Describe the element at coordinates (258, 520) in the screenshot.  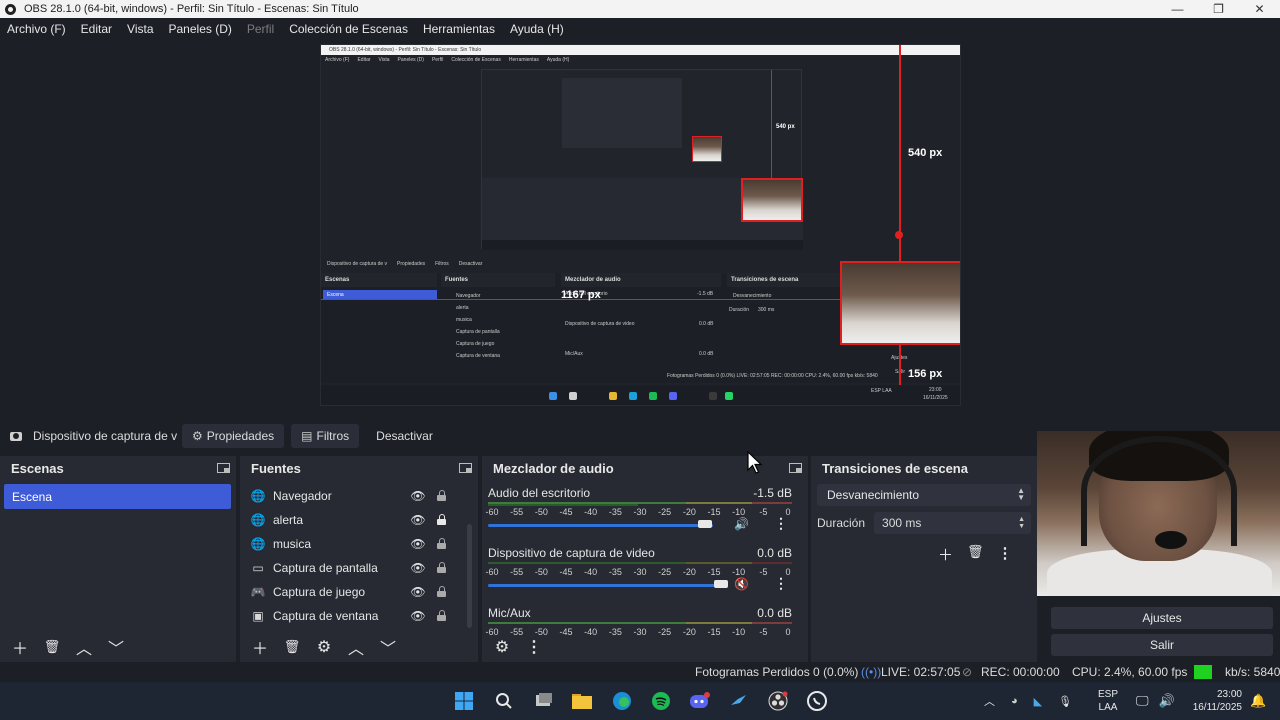
I see `globe-icon: 🌐` at that location.